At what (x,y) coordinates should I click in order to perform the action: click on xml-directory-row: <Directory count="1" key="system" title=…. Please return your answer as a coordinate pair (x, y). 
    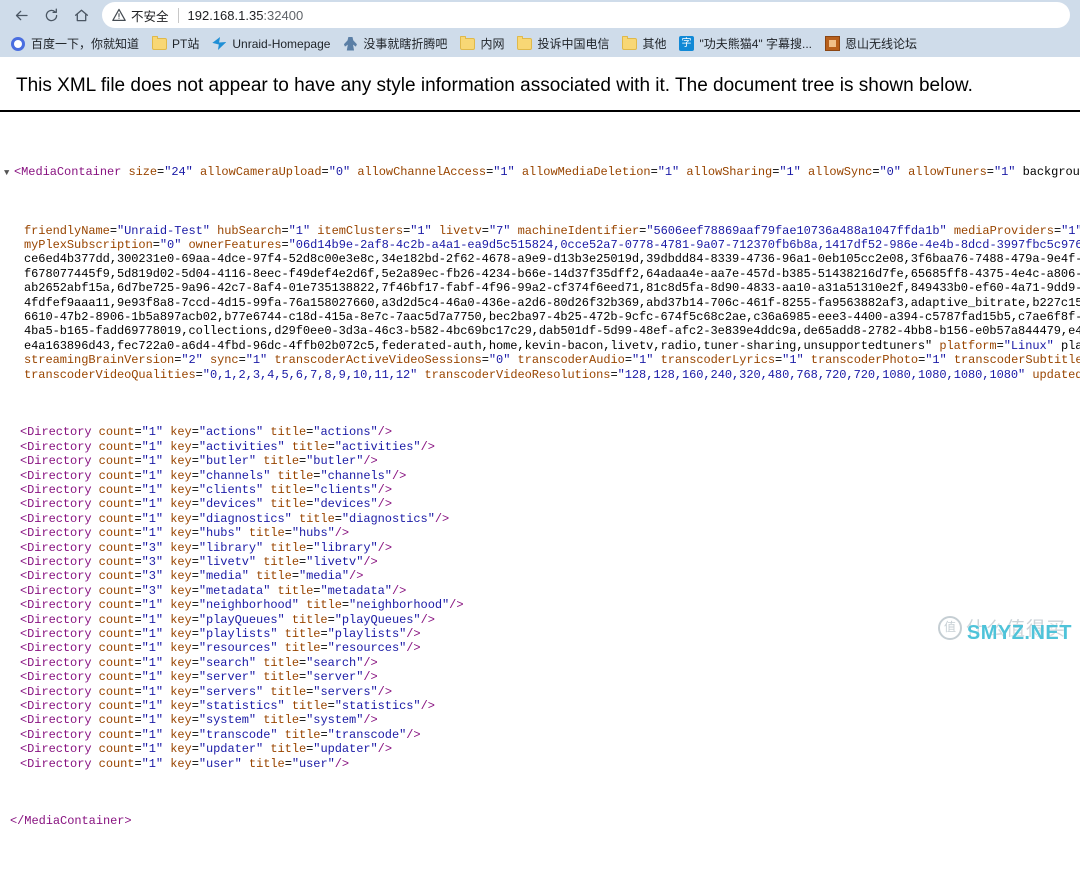
    Looking at the image, I should click on (199, 720).